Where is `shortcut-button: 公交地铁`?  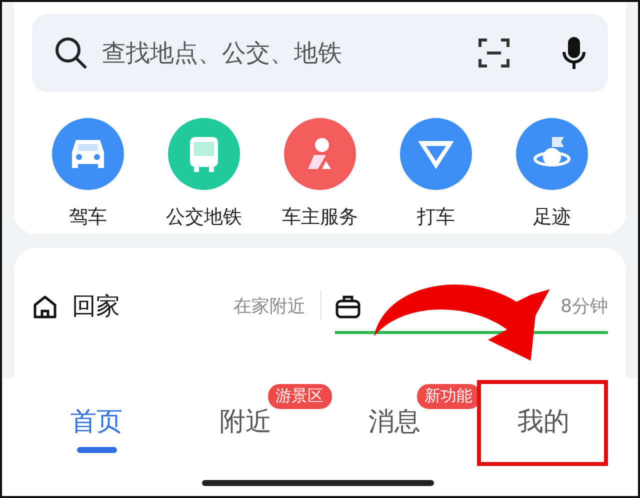 shortcut-button: 公交地铁 is located at coordinates (204, 174).